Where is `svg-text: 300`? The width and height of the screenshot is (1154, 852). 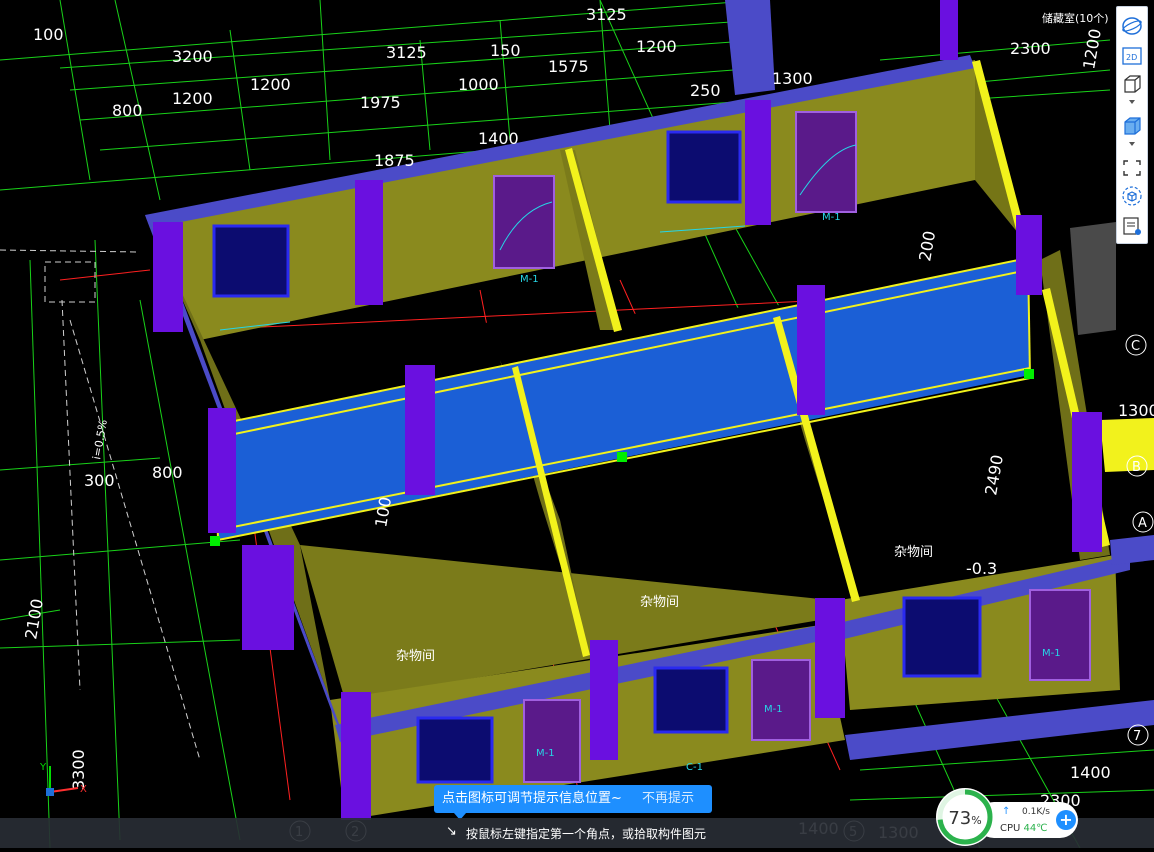 svg-text: 300 is located at coordinates (99, 480).